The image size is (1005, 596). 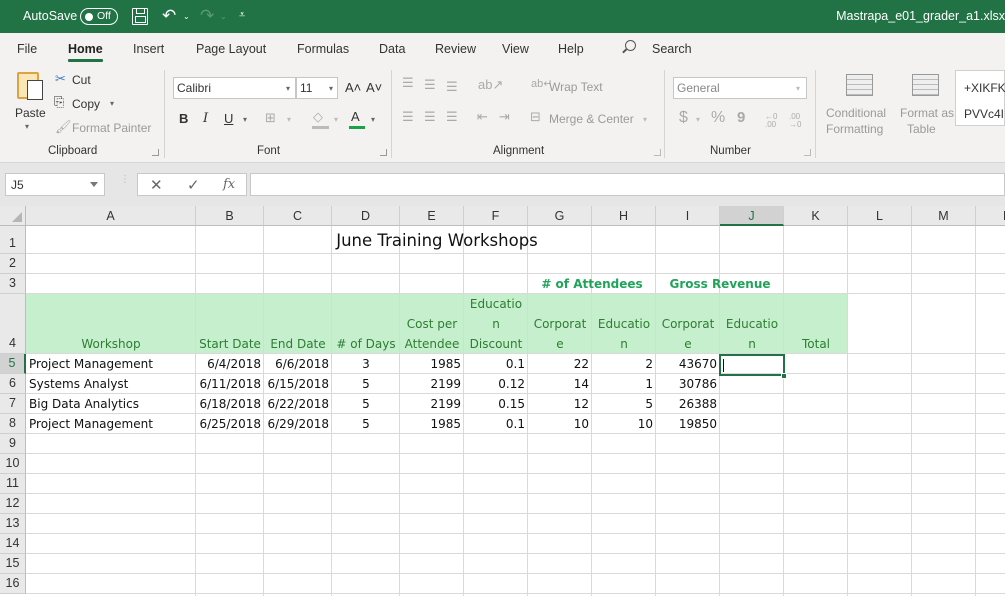 What do you see at coordinates (230, 216) in the screenshot?
I see `column-header-b: B` at bounding box center [230, 216].